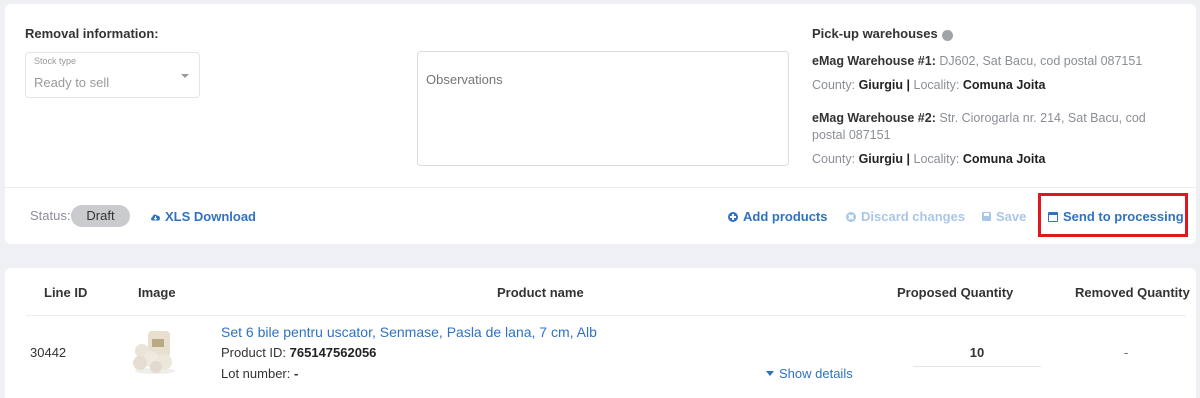  I want to click on show-details-link: Show details, so click(809, 373).